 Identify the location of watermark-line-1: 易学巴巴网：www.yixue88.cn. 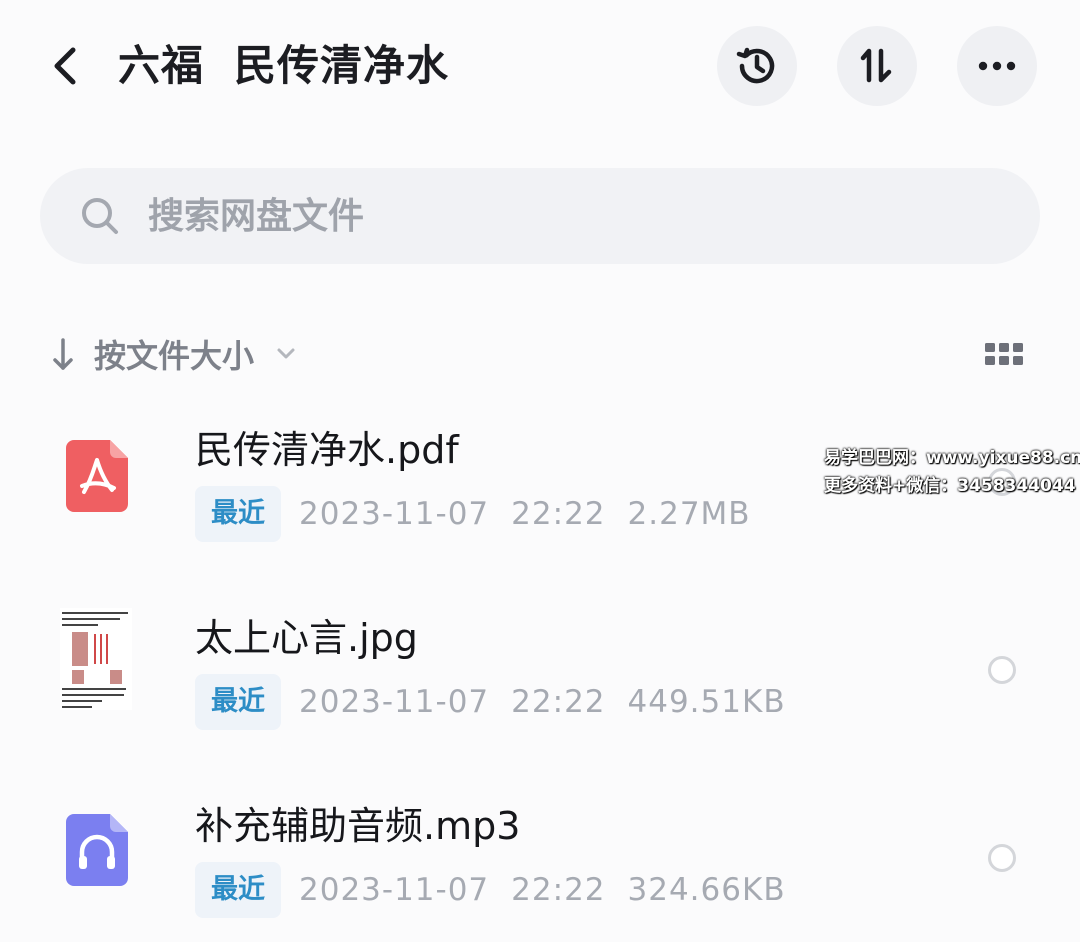
(952, 458).